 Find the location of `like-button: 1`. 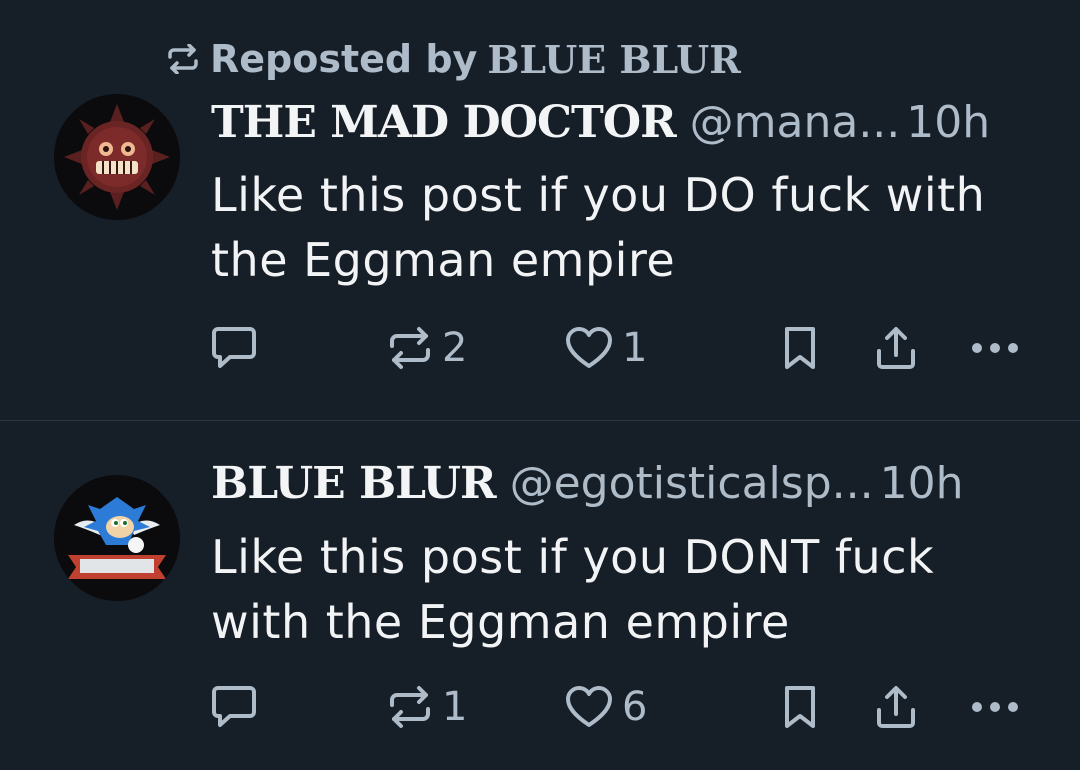

like-button: 1 is located at coordinates (605, 348).